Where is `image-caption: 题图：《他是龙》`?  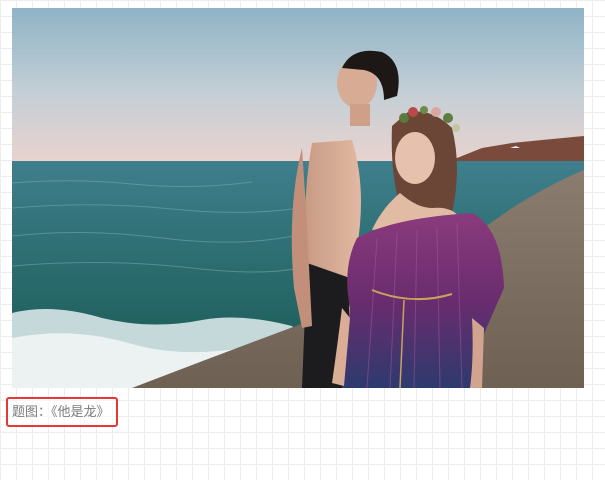 image-caption: 题图：《他是龙》 is located at coordinates (61, 411).